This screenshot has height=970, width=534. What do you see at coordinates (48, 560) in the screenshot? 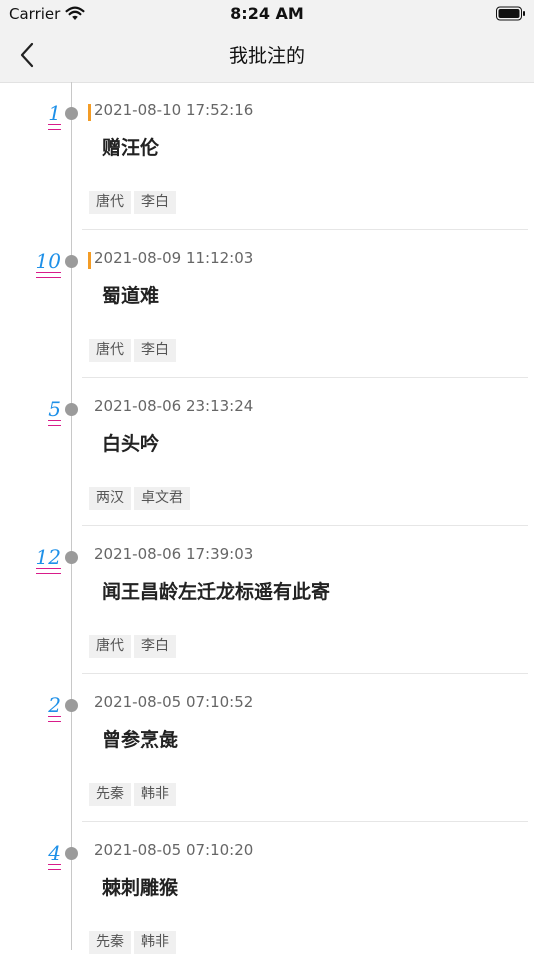
I see `annotation-count: 12` at bounding box center [48, 560].